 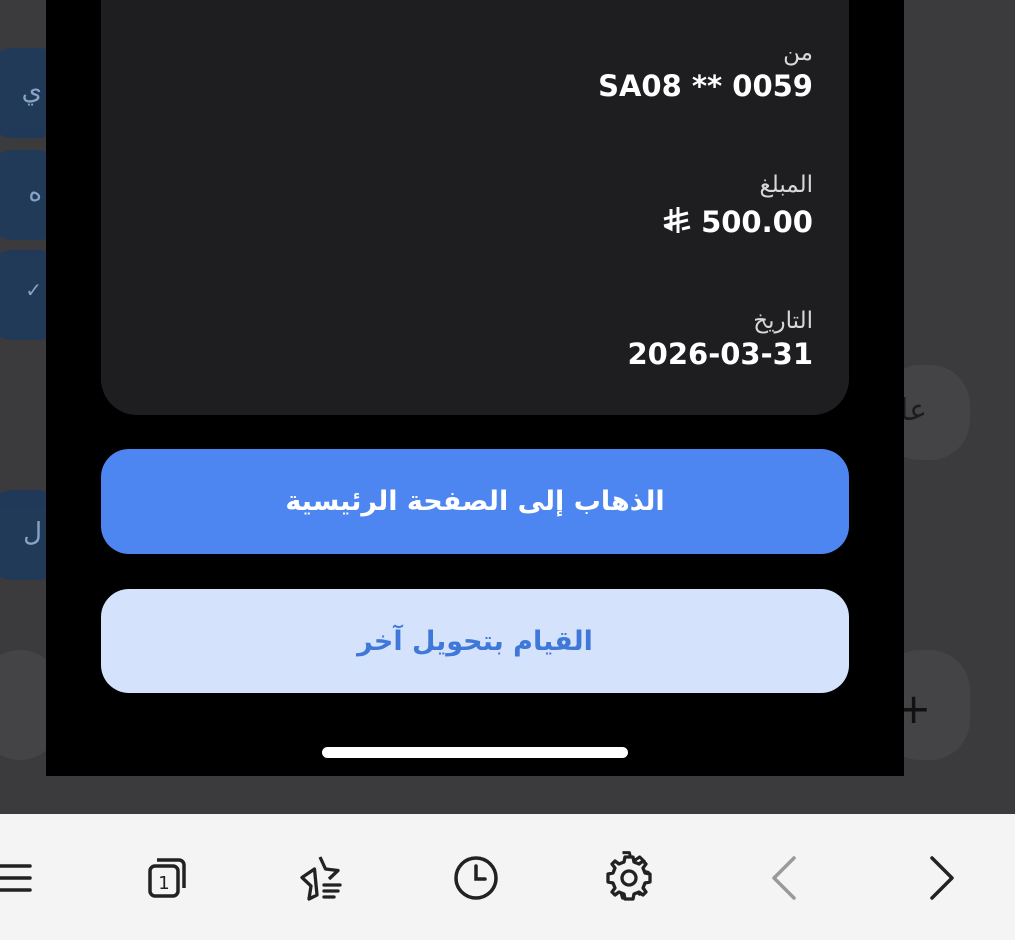 I want to click on menu-button, so click(x=25, y=878).